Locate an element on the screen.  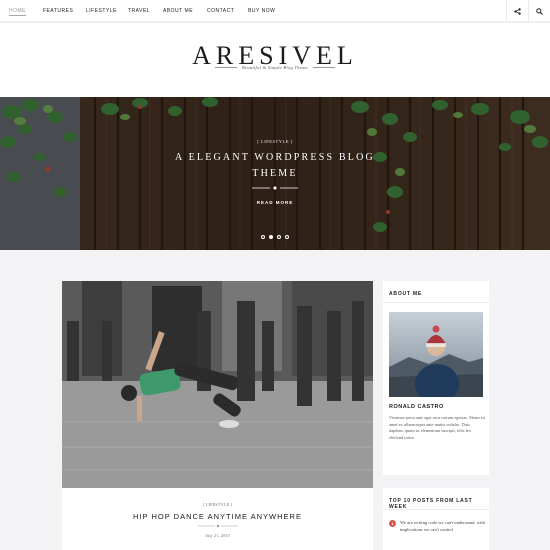
post-divider is located at coordinates (217, 526).